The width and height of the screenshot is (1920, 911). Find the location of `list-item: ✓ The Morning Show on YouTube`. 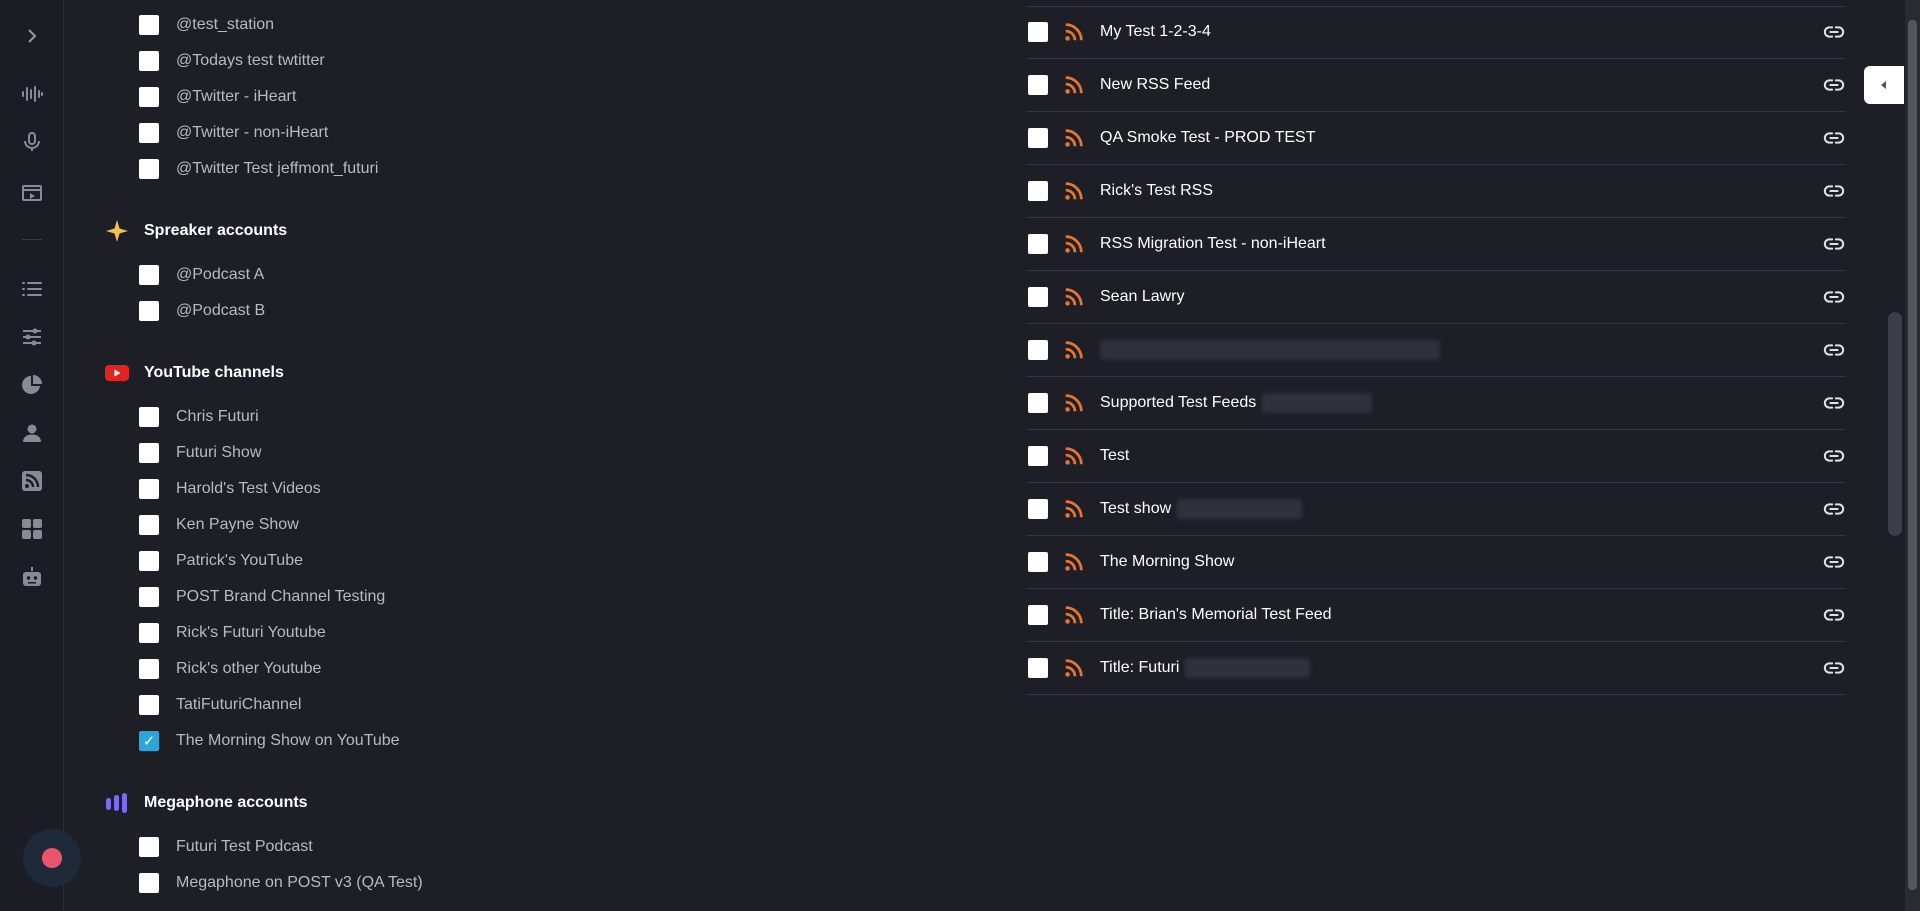

list-item: ✓ The Morning Show on YouTube is located at coordinates (269, 741).